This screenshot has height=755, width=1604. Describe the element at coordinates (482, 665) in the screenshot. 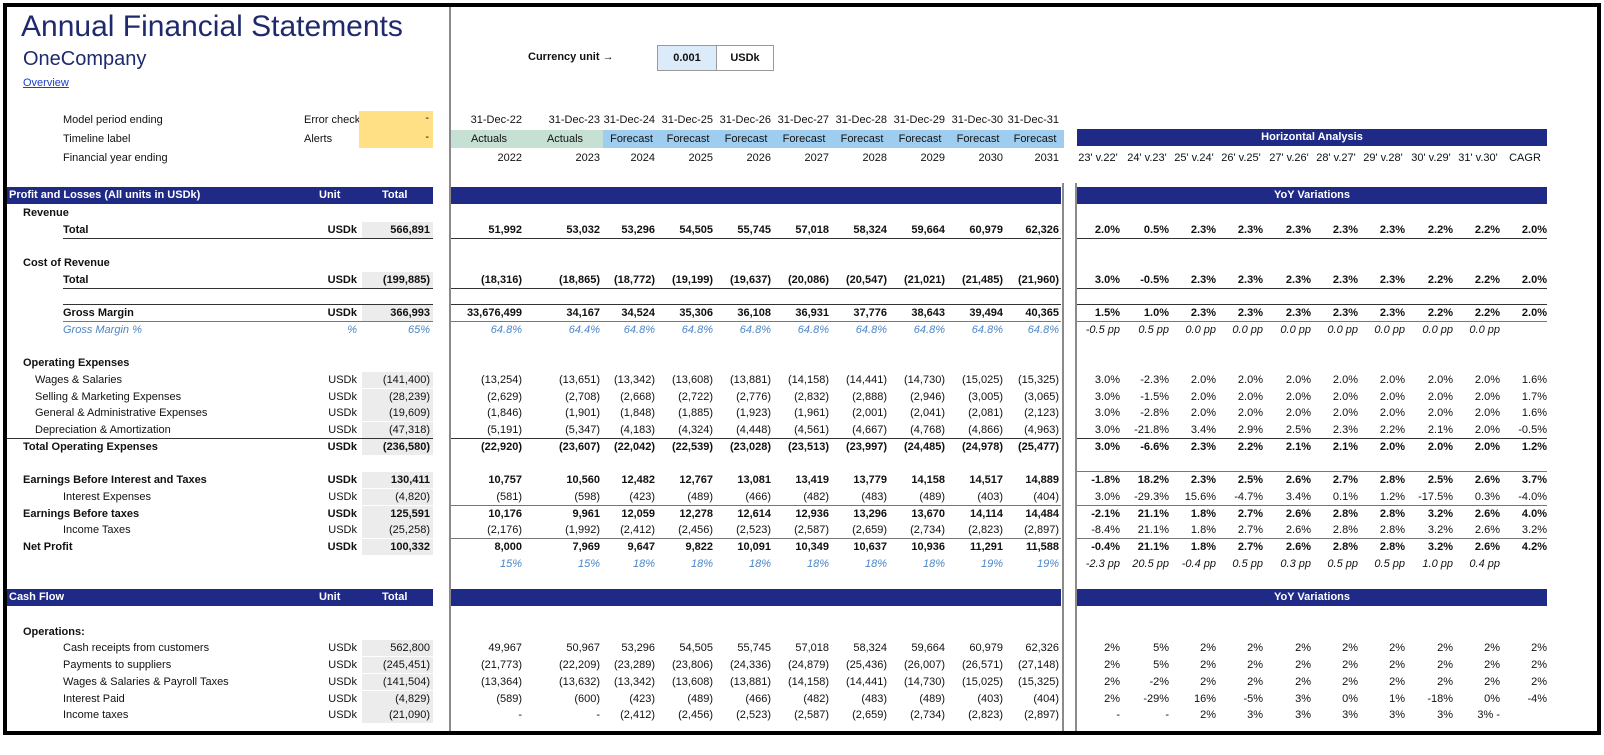

I see `row-value: (21,773)` at that location.